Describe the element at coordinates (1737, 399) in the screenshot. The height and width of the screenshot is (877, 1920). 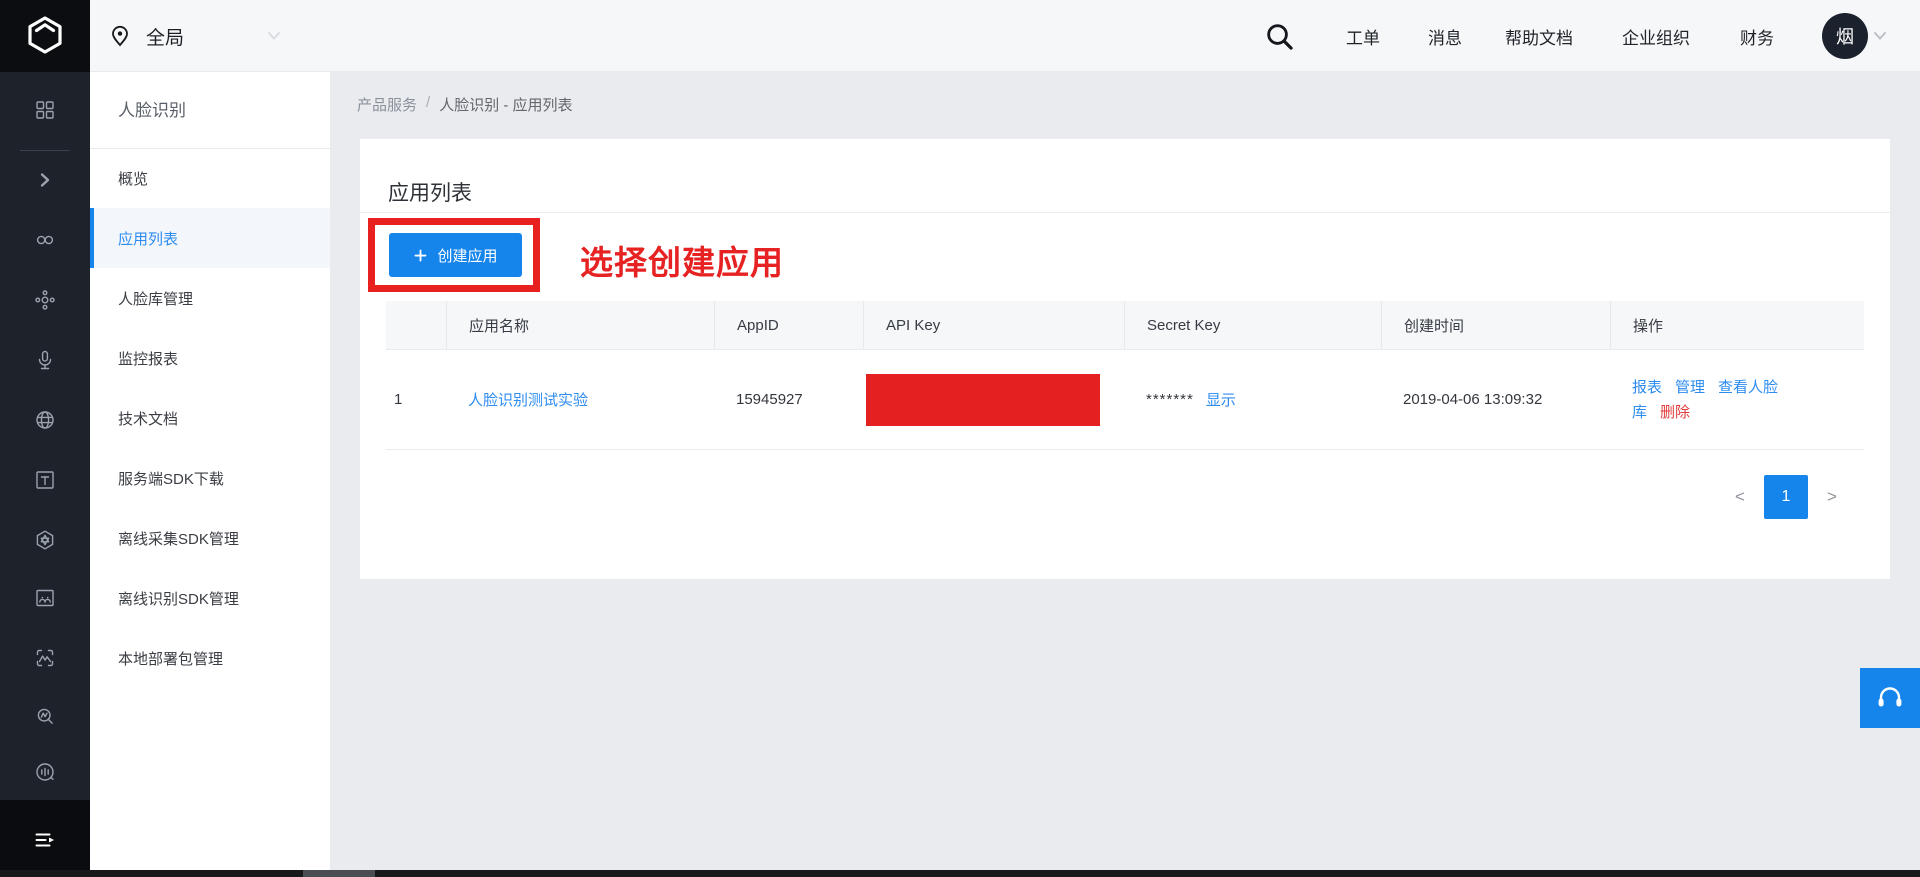
I see `cell-operations: 报表 管理 查看人脸库 删除` at that location.